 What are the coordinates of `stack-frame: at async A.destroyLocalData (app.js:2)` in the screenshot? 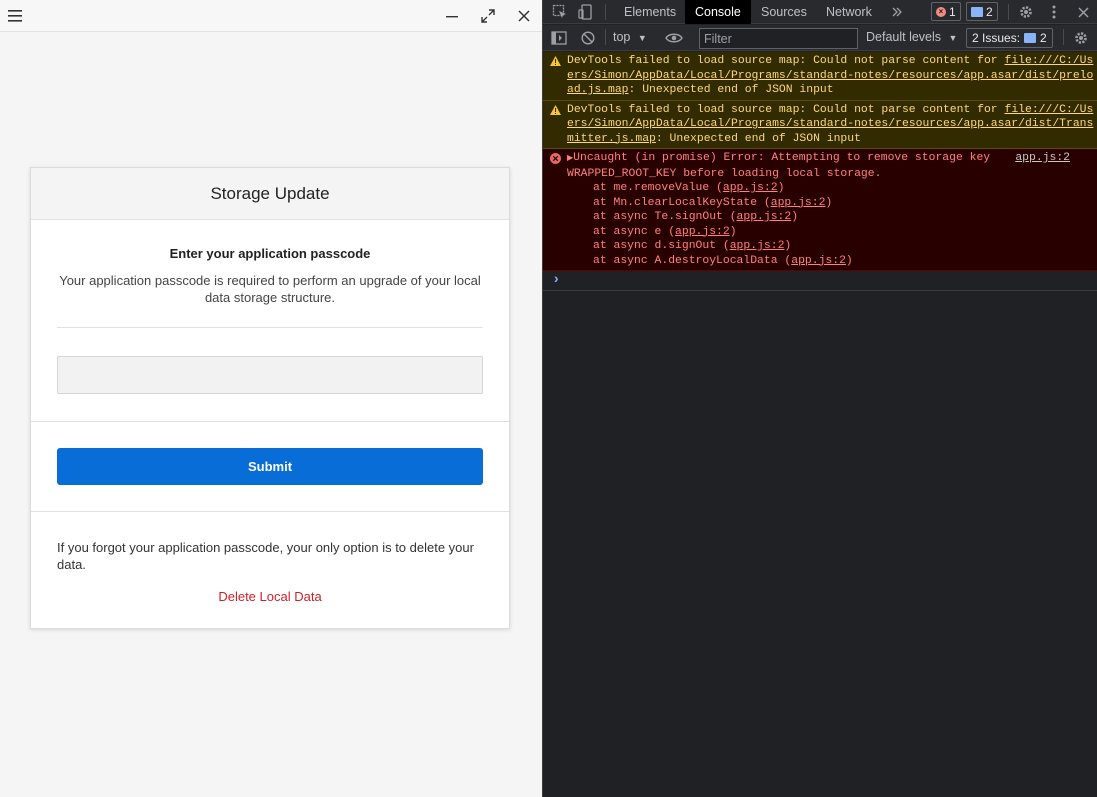 It's located at (723, 260).